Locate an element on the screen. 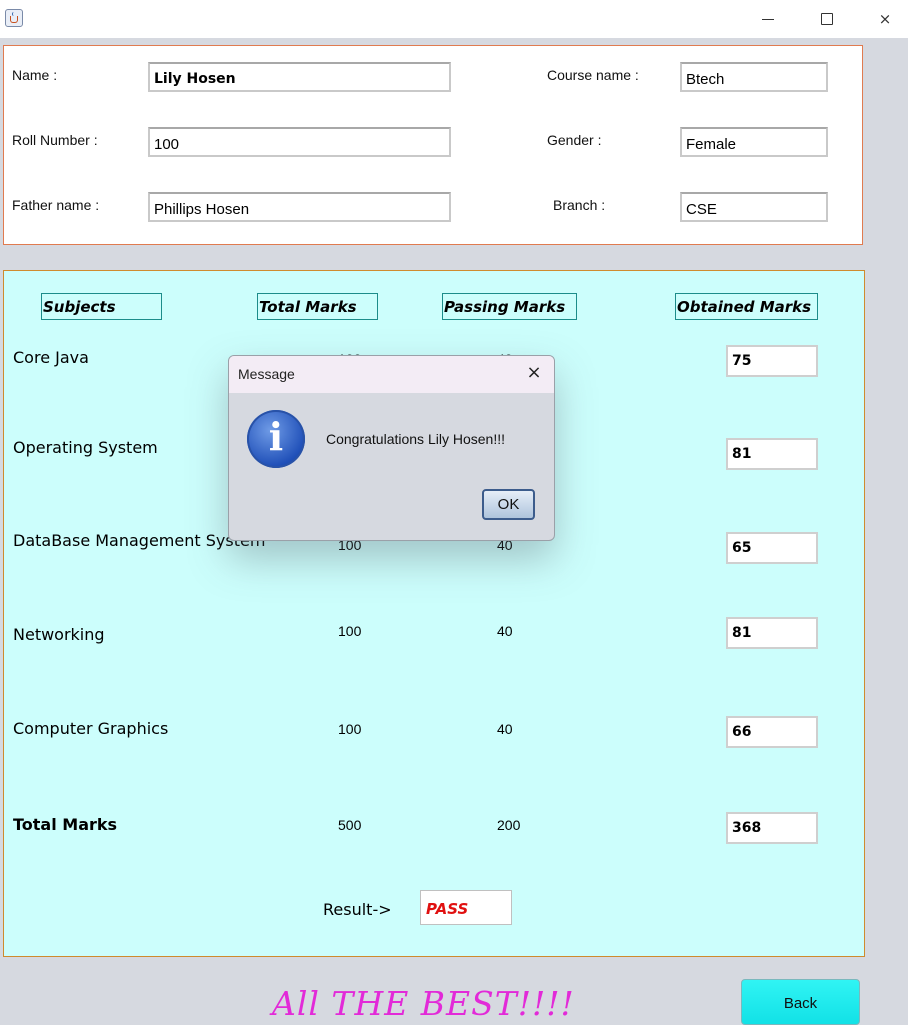 Image resolution: width=908 pixels, height=1025 pixels. obtained-dbms-field: 65 is located at coordinates (772, 548).